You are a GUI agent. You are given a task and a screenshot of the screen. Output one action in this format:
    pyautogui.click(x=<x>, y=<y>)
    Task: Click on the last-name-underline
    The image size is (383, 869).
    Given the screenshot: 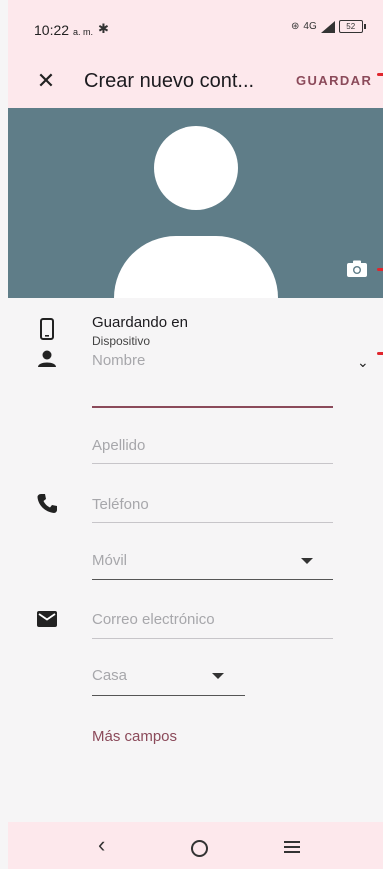 What is the action you would take?
    pyautogui.click(x=212, y=463)
    